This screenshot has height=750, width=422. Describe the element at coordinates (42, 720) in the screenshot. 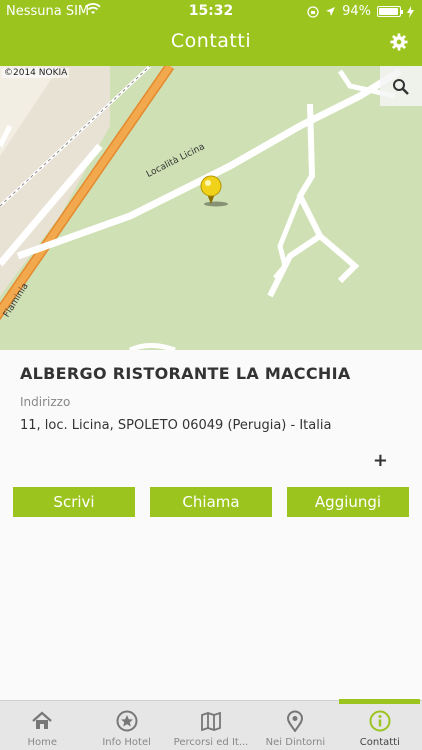

I see `home-icon` at that location.